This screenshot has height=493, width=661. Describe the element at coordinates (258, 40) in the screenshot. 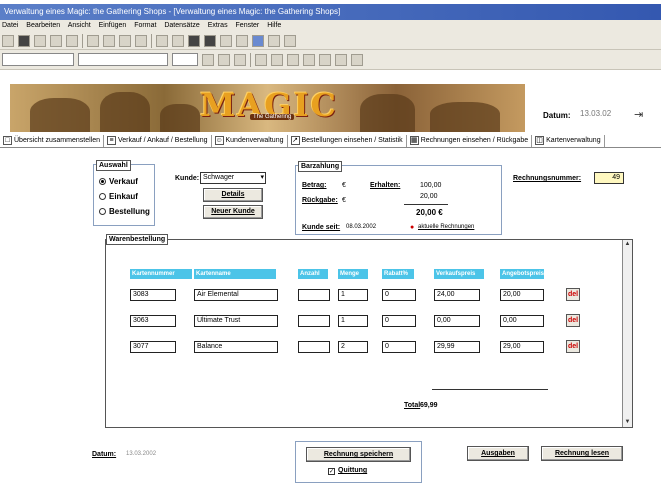

I see `database-icon` at that location.